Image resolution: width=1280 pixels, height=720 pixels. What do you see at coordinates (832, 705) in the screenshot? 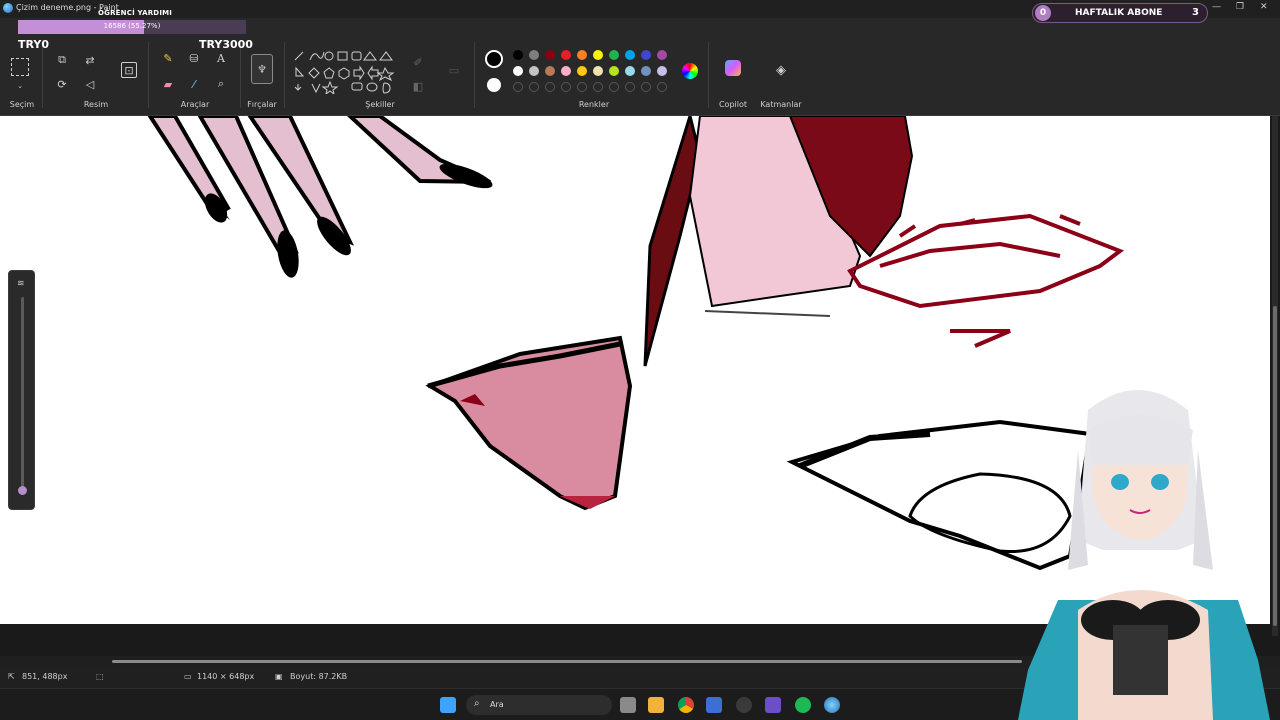
I see `paint-taskbar-icon` at bounding box center [832, 705].